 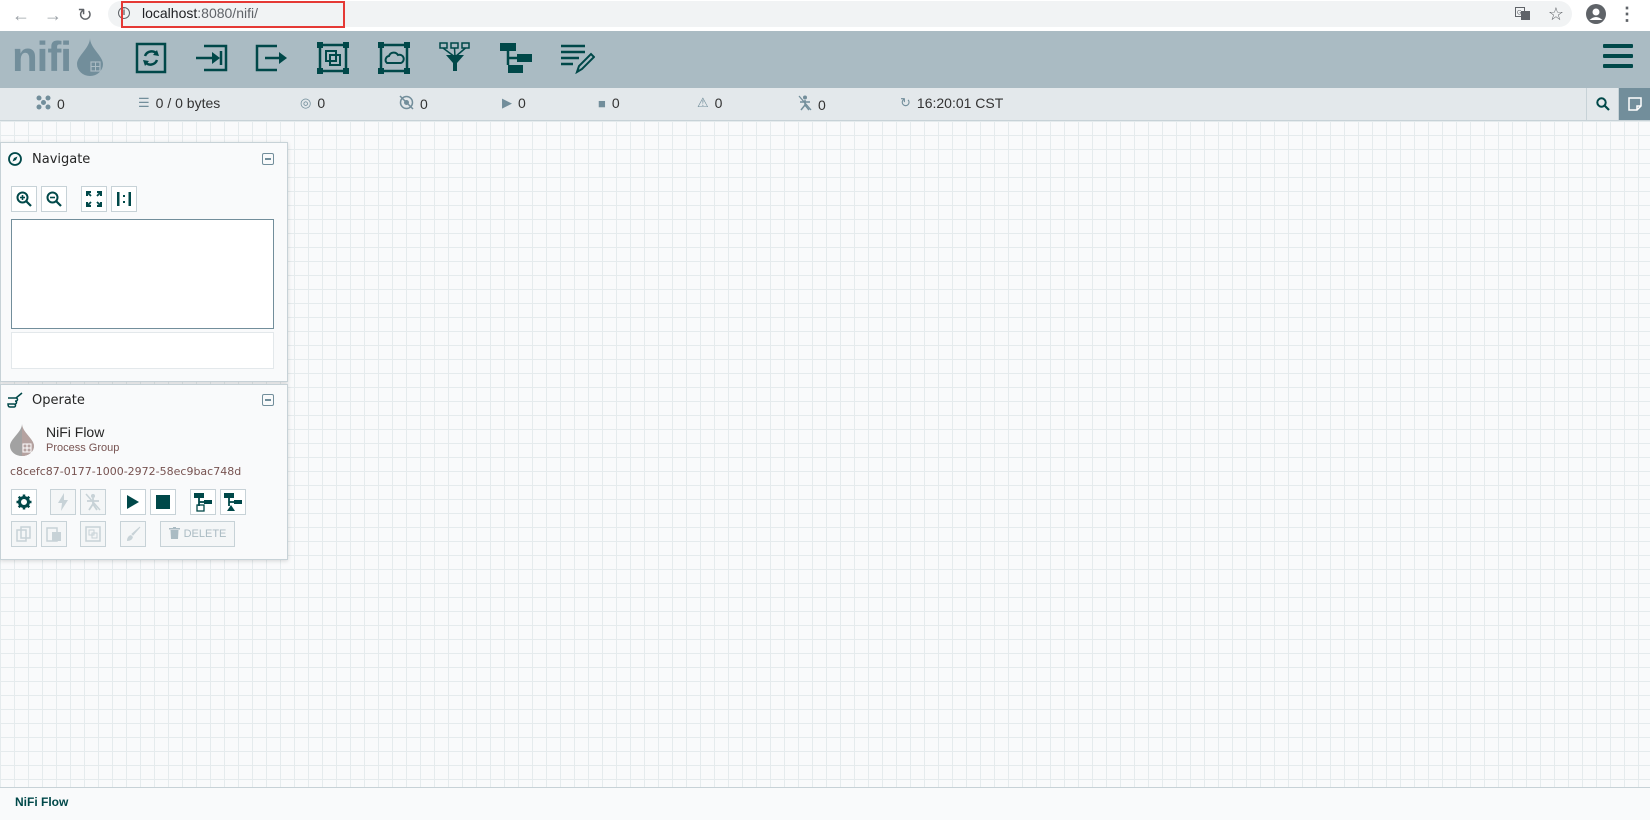 I want to click on active-threads-stat: 0, so click(x=50, y=104).